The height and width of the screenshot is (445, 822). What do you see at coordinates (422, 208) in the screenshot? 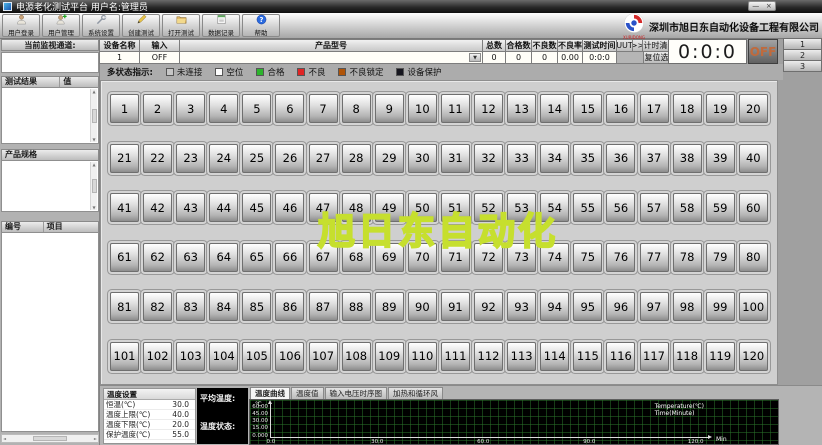
I see `channel-button-50: 50` at bounding box center [422, 208].